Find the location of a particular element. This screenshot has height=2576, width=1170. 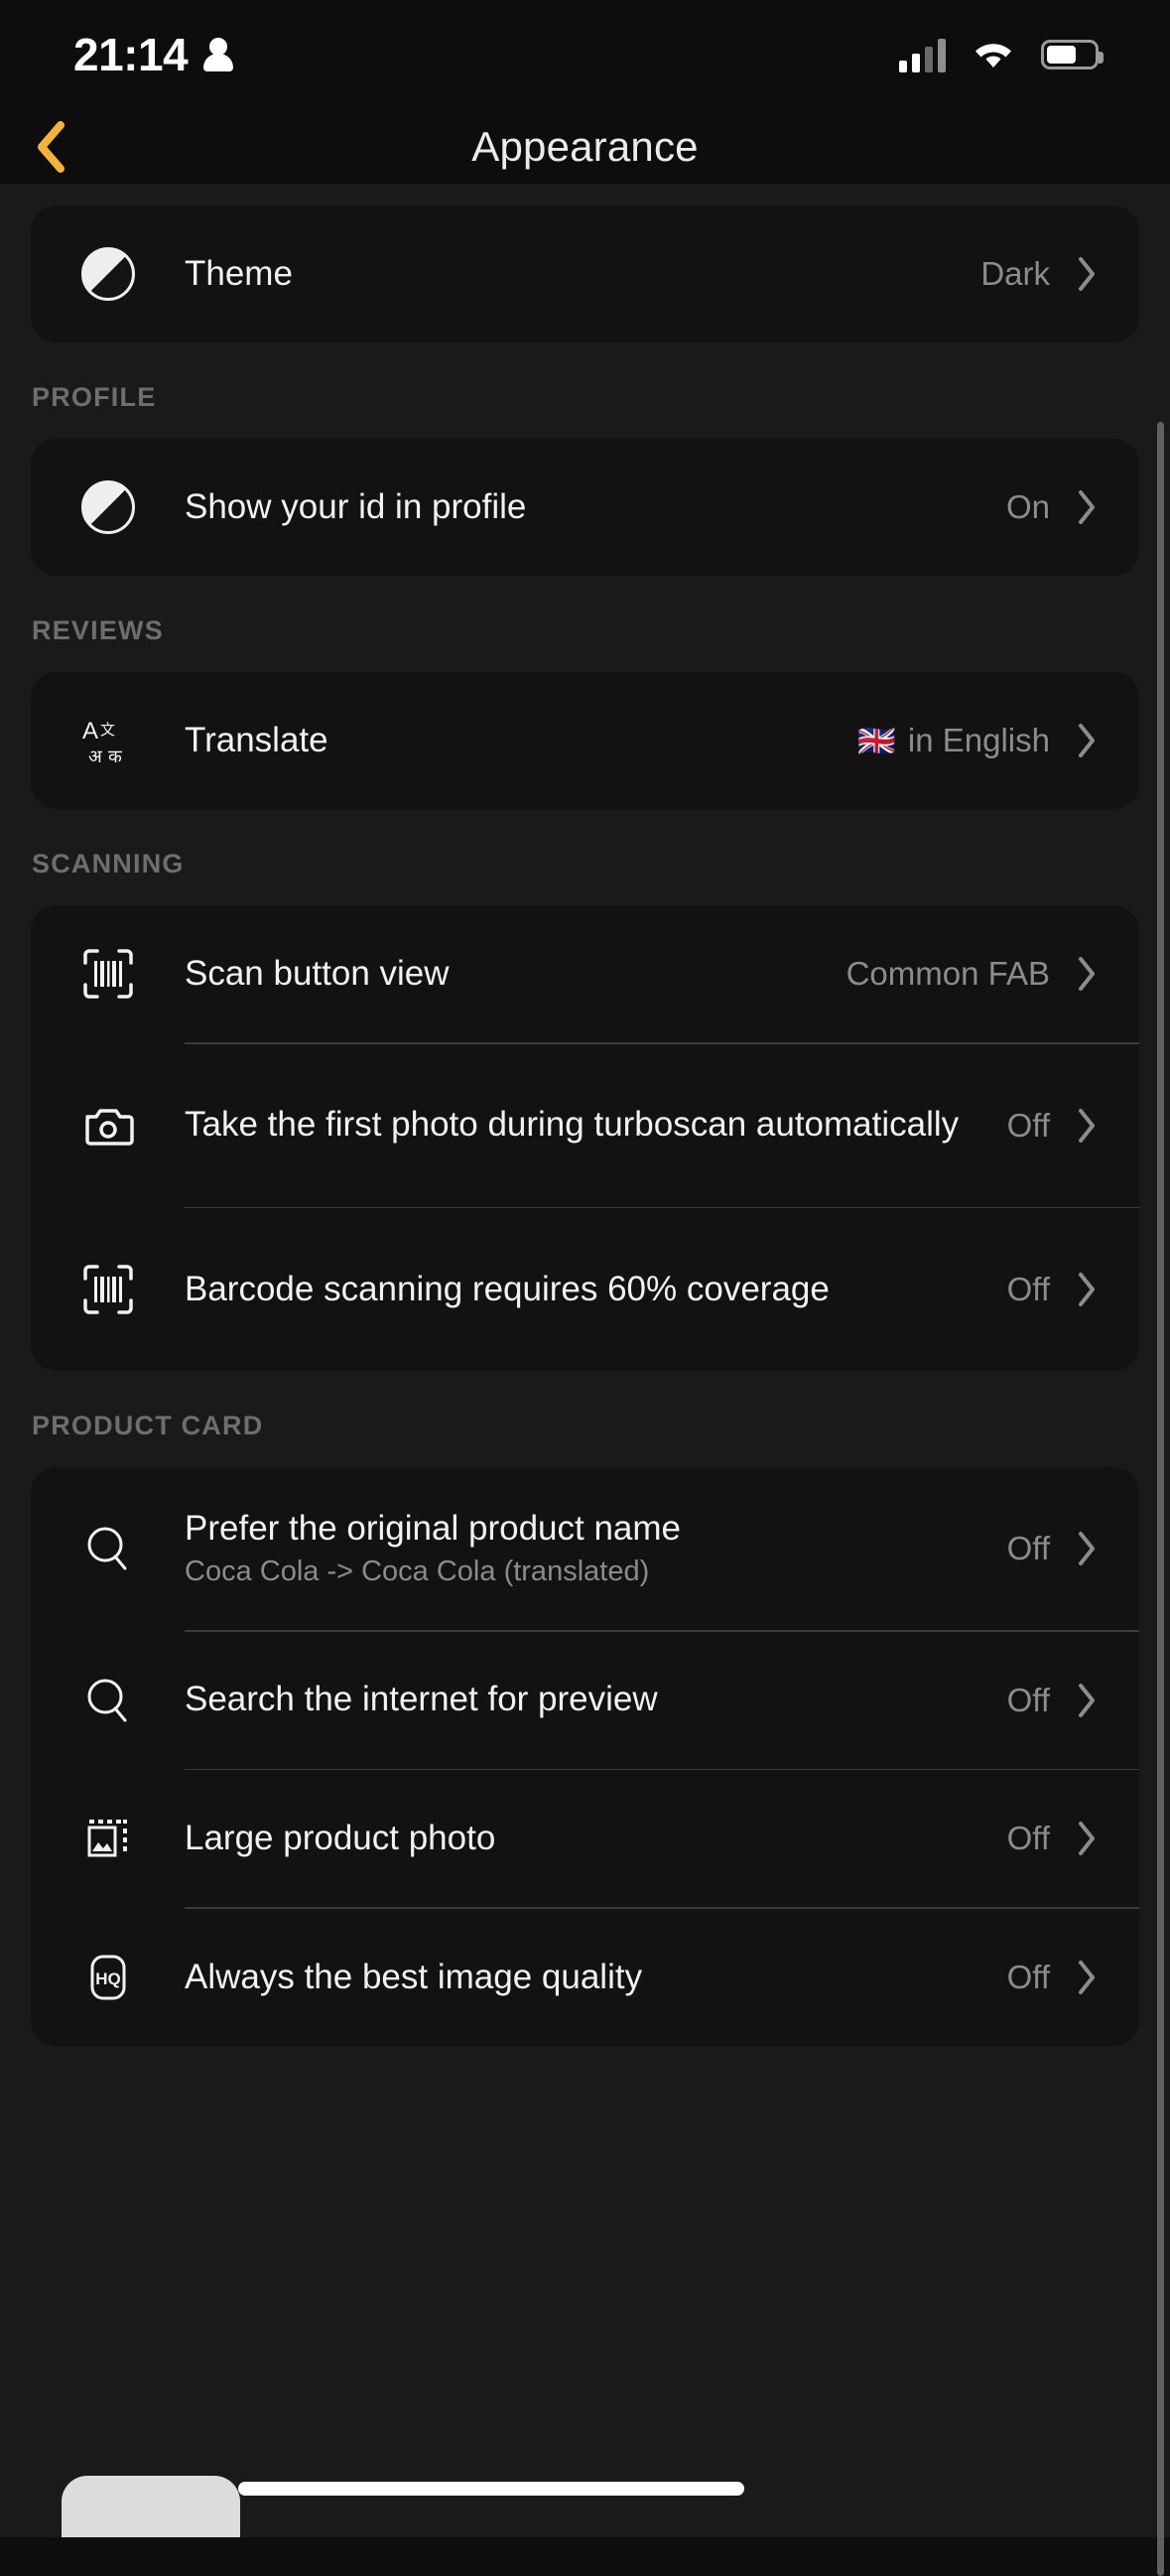

chevron-left-icon is located at coordinates (50, 147).